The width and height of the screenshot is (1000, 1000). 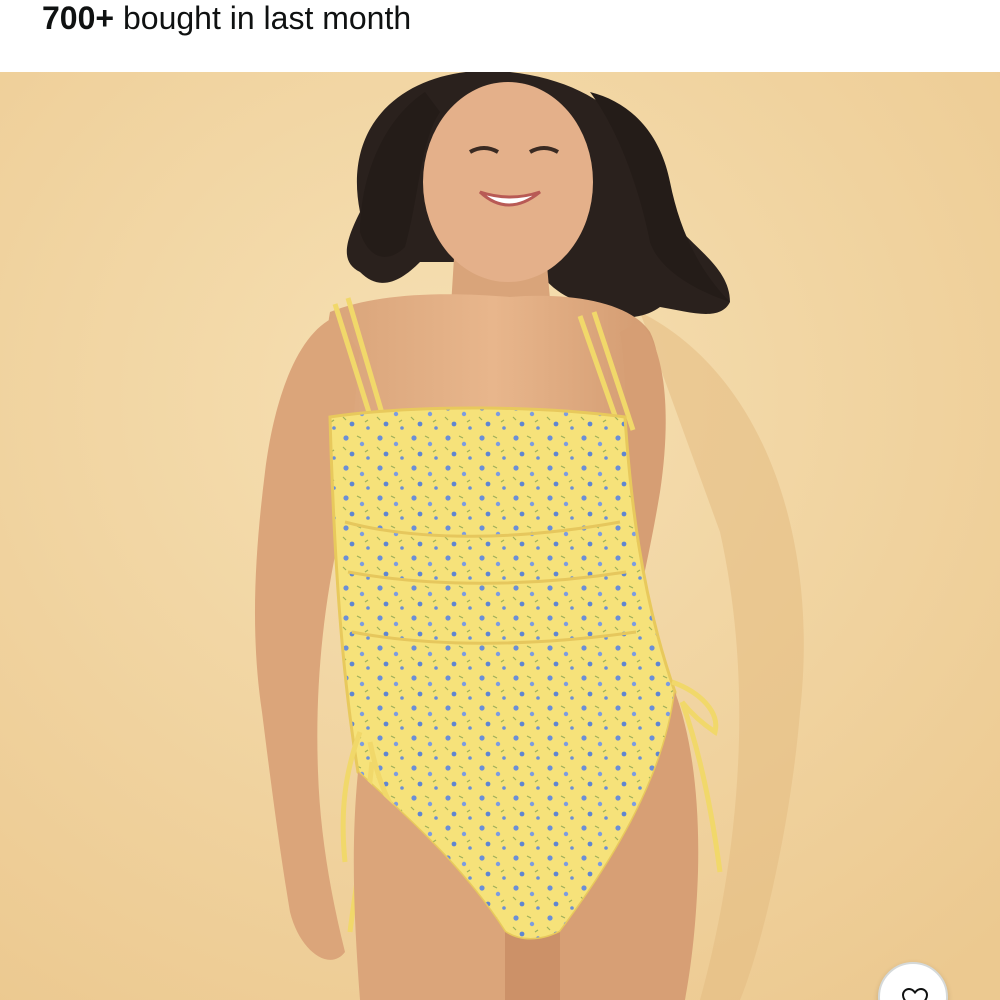 I want to click on purchase-count-label: bought in last month, so click(x=267, y=18).